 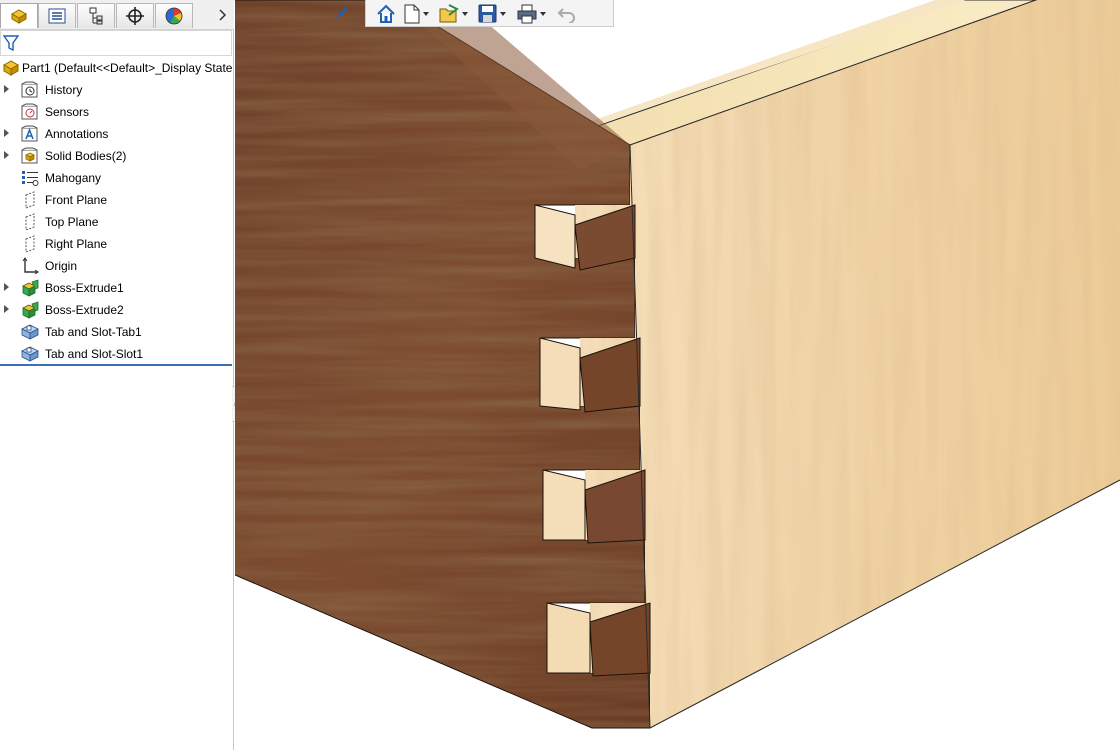 I want to click on tree-item-boss-extrude1: Boss-Extrude1, so click(x=116, y=288).